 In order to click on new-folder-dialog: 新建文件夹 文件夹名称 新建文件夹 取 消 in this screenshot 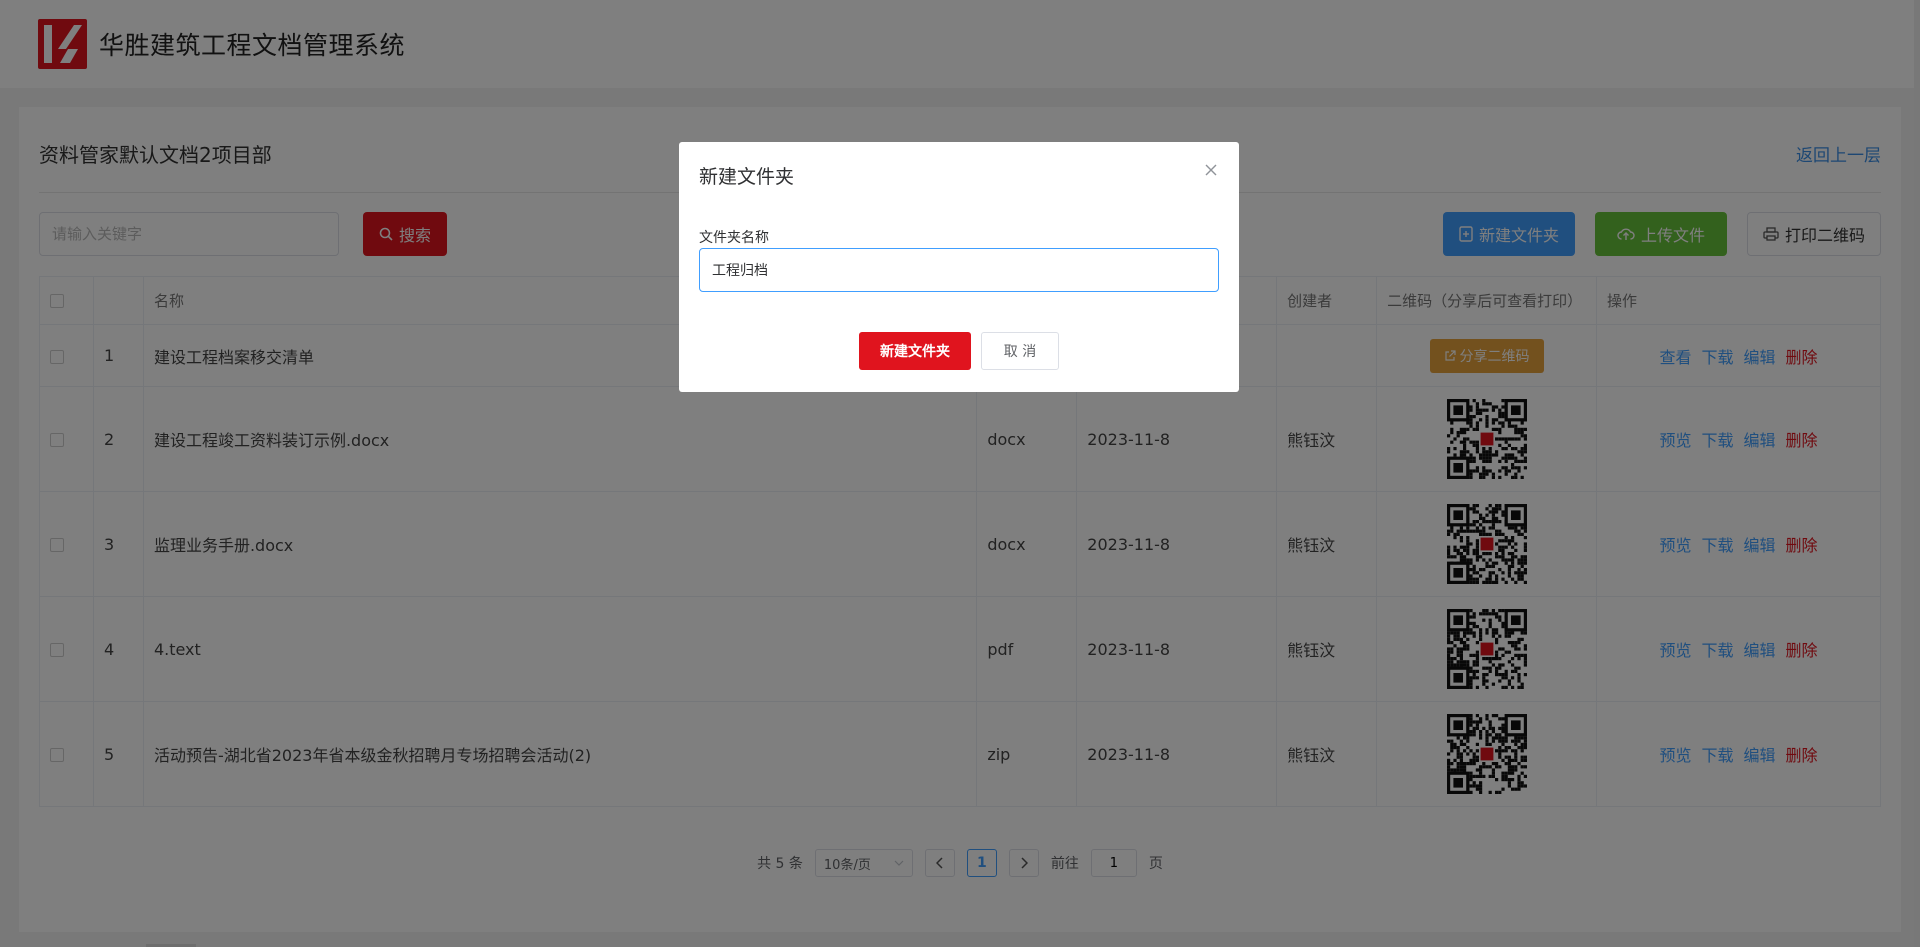, I will do `click(959, 267)`.